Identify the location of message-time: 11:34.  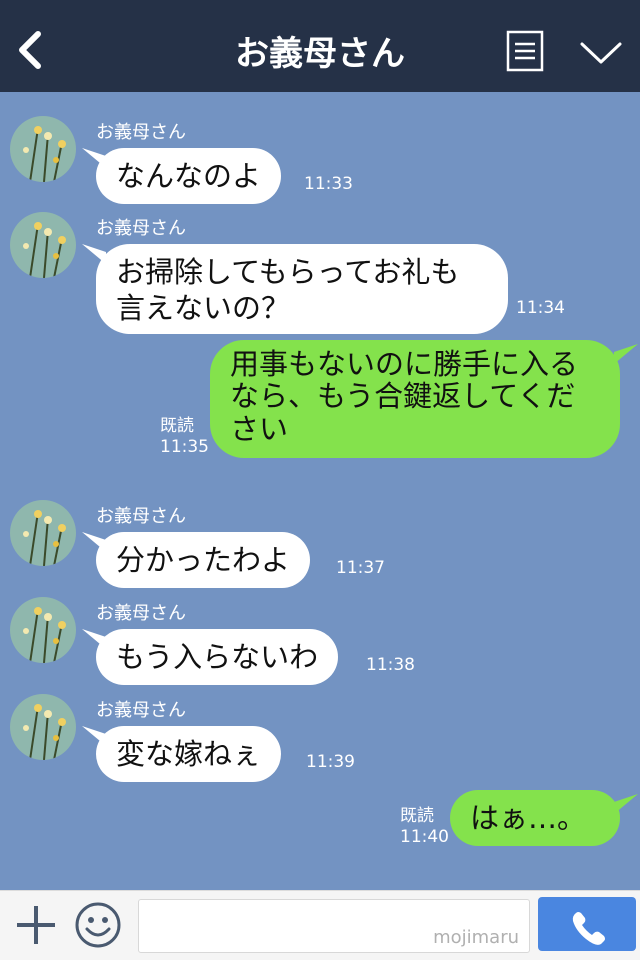
(540, 308).